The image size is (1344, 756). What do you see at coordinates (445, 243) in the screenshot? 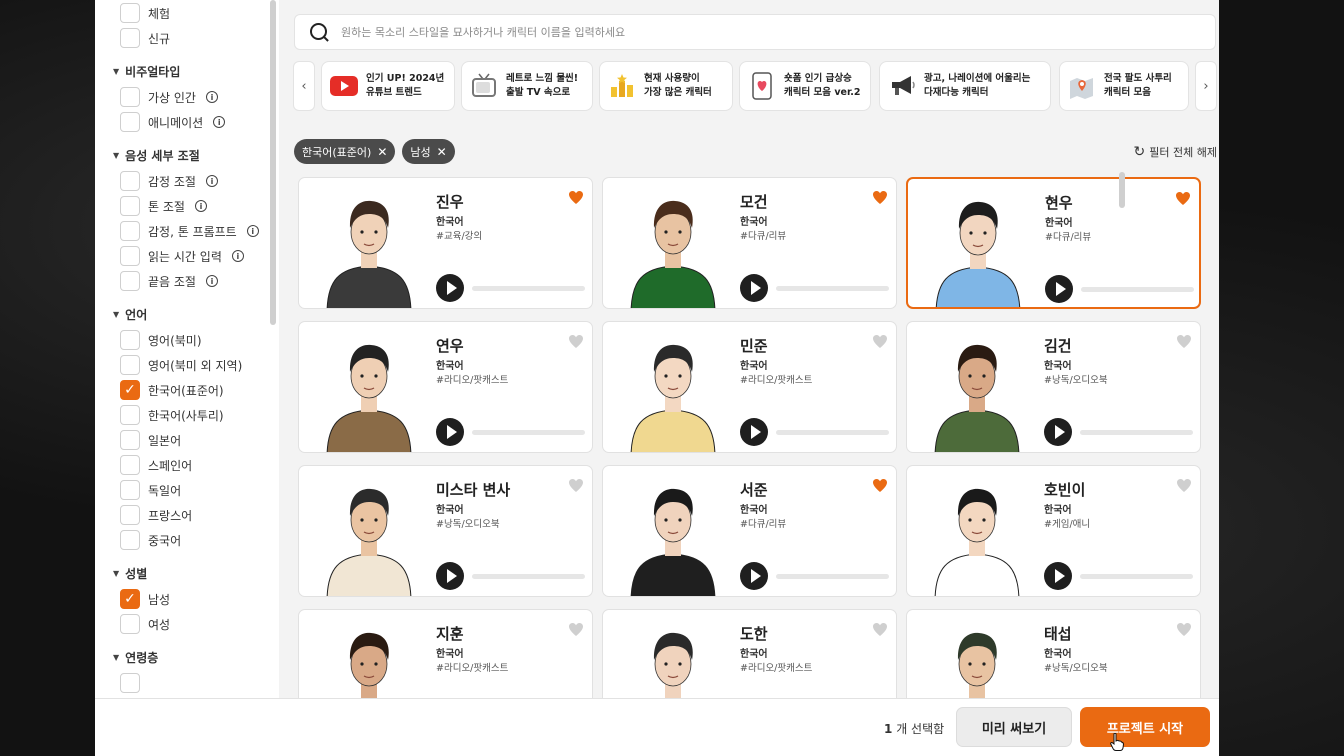
I see `character-card: 진우 한국어 #교육/강의` at bounding box center [445, 243].